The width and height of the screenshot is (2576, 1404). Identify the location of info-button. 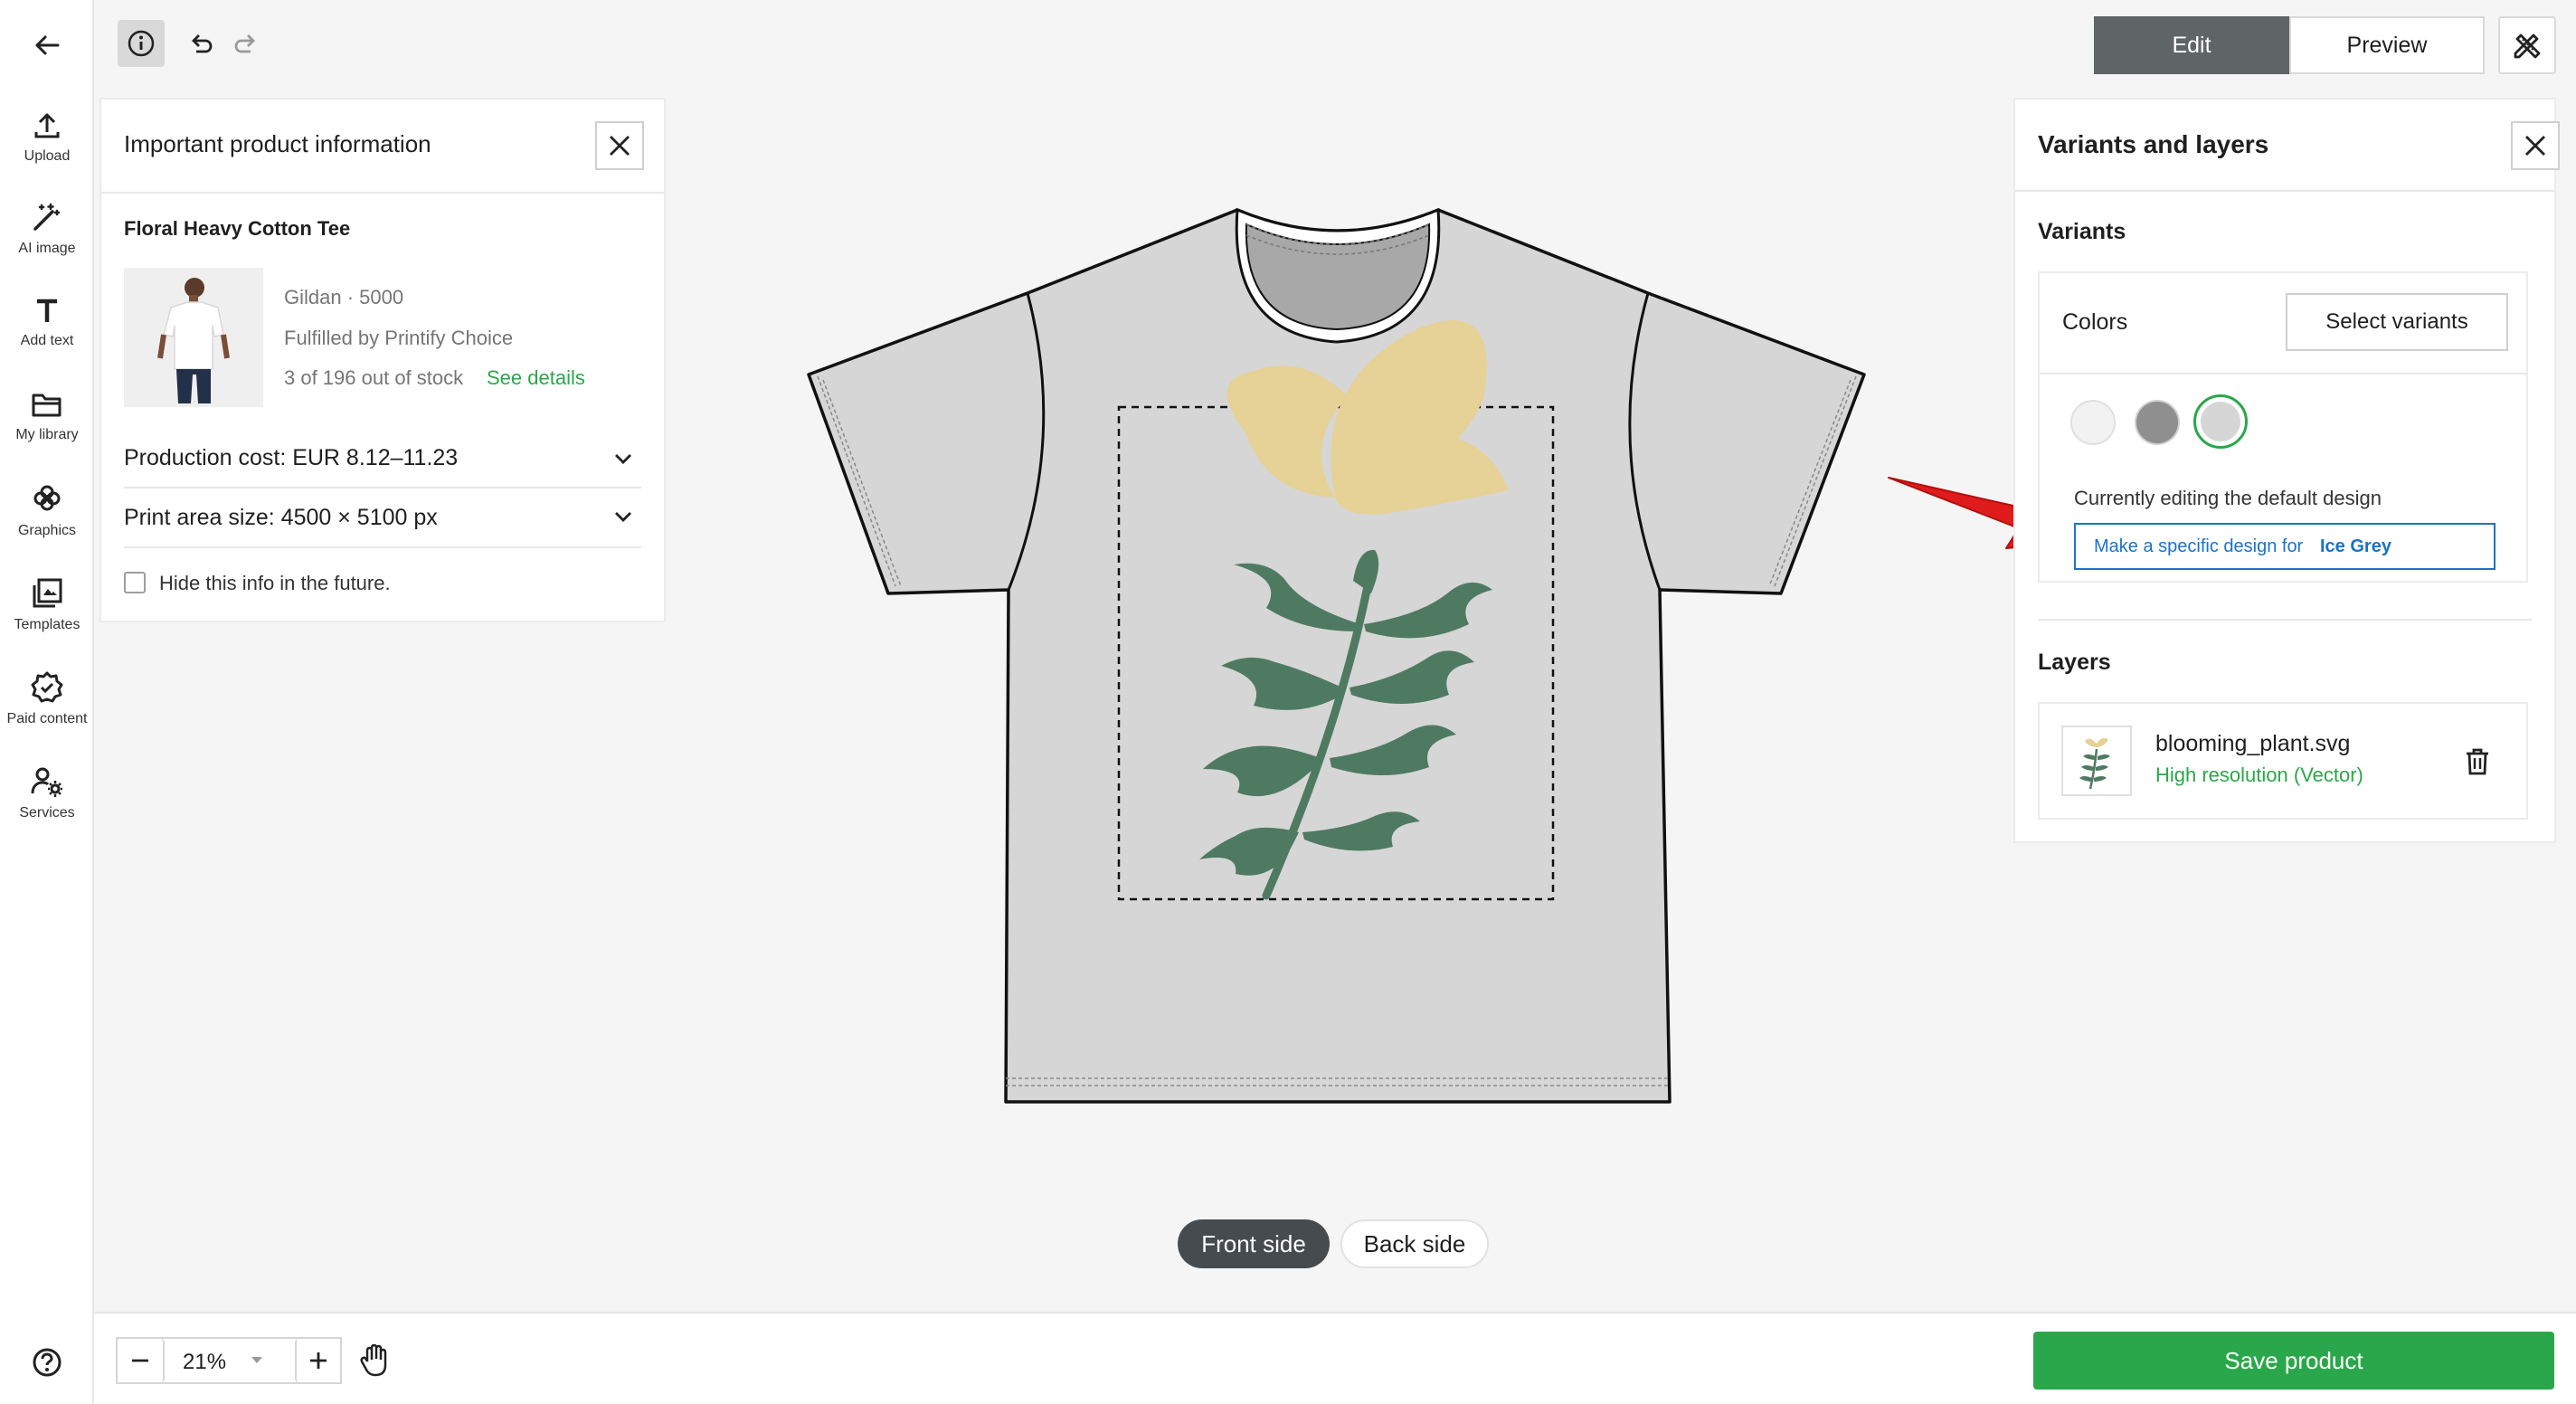
(142, 43).